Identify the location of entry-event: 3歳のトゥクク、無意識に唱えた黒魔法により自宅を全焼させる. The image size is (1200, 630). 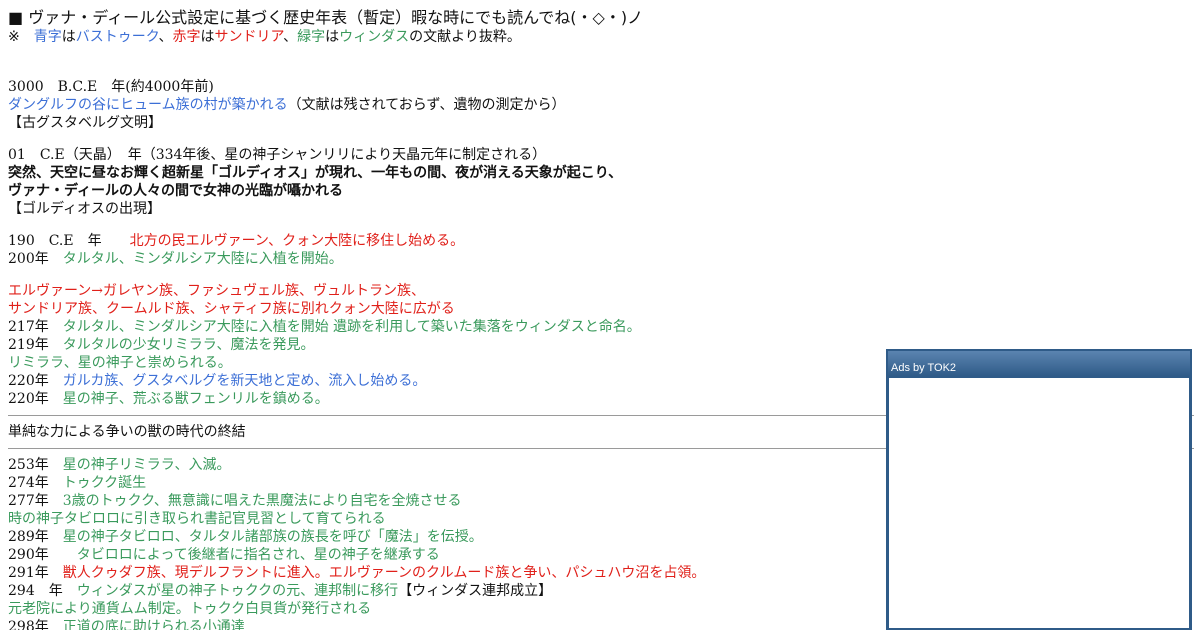
(262, 501).